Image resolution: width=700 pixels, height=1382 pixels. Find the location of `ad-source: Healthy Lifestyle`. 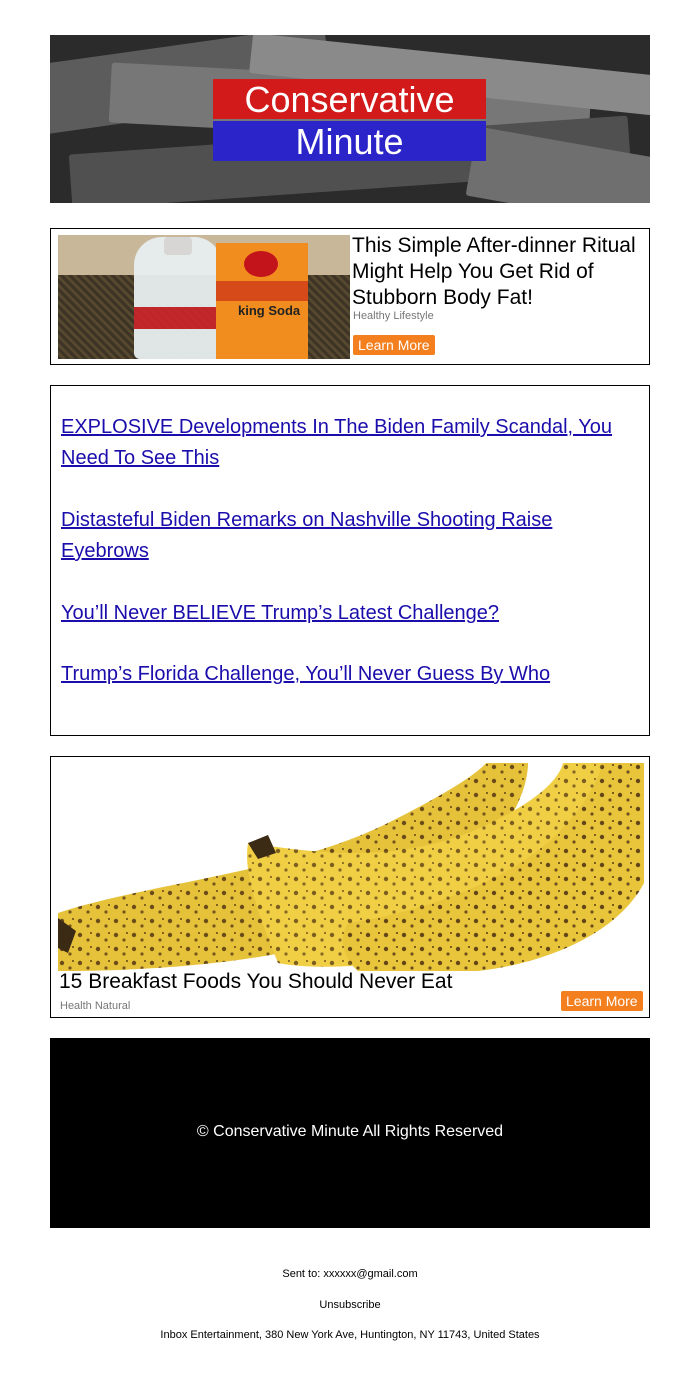

ad-source: Healthy Lifestyle is located at coordinates (393, 316).